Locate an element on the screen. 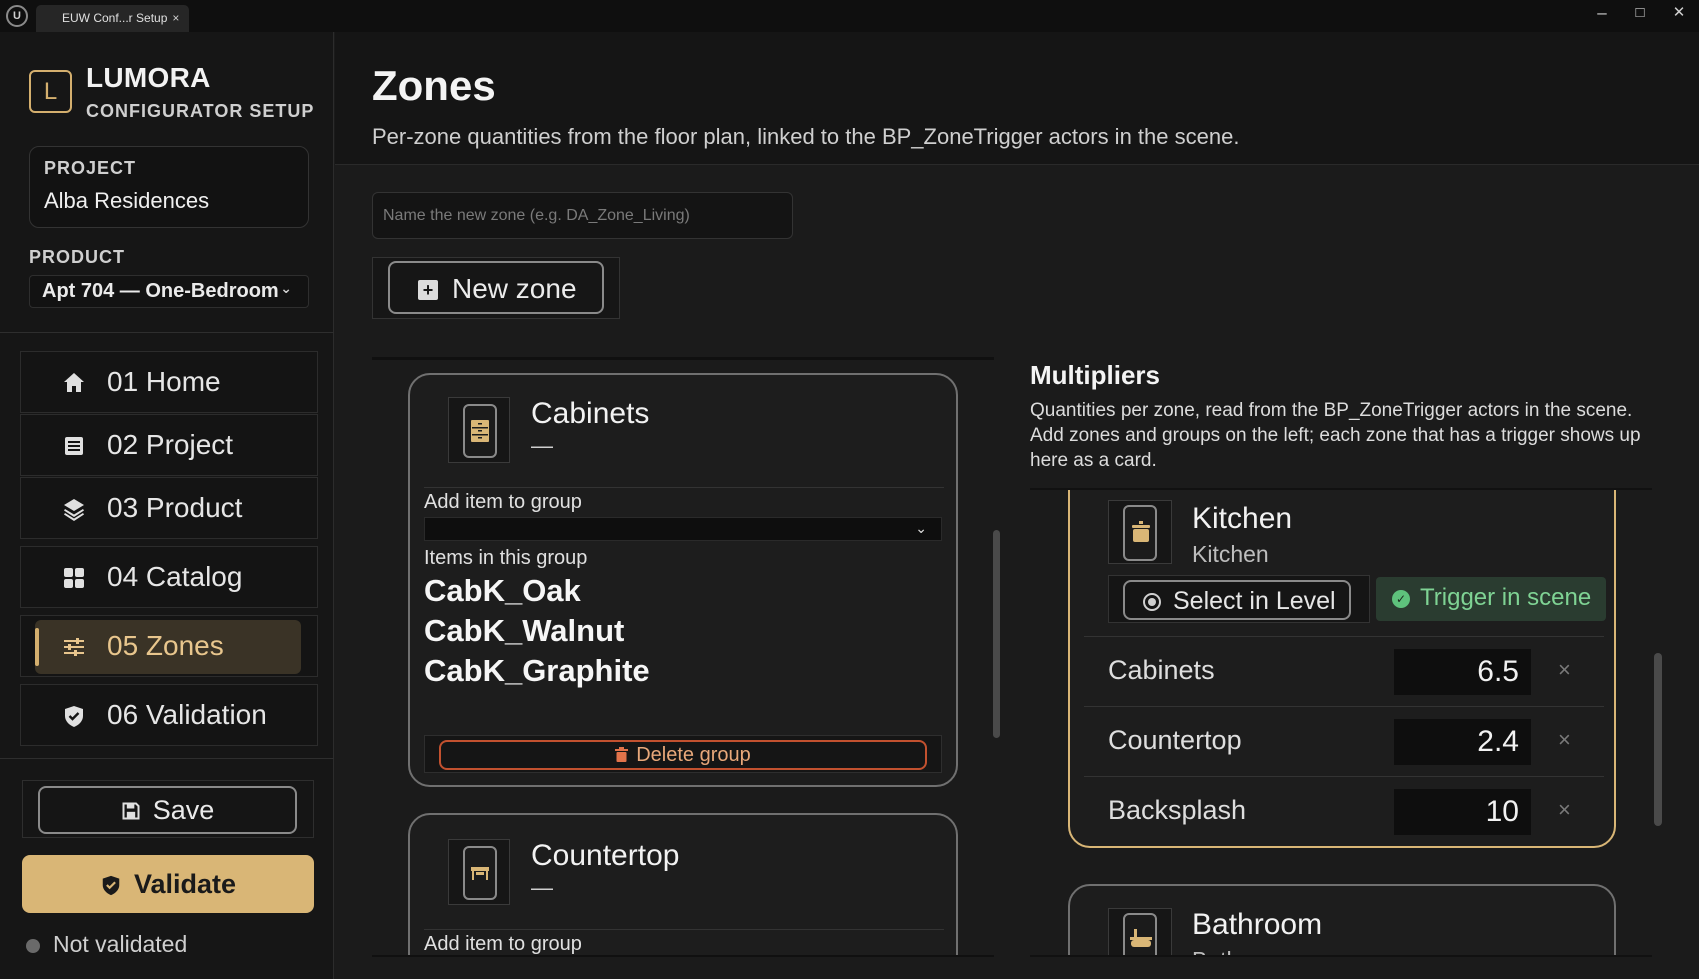 This screenshot has height=979, width=1699. trigger-status-label: Trigger in scene is located at coordinates (1506, 597).